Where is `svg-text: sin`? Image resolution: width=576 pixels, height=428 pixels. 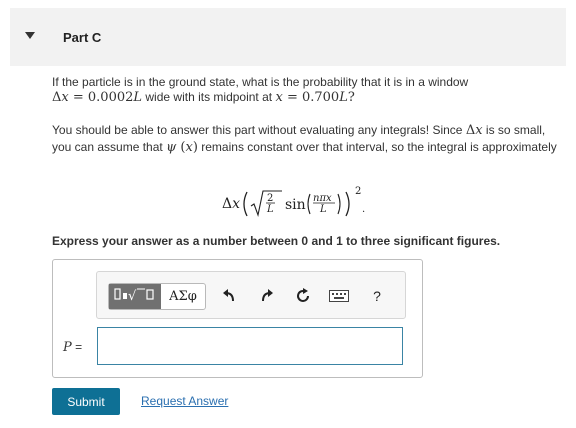 svg-text: sin is located at coordinates (295, 205).